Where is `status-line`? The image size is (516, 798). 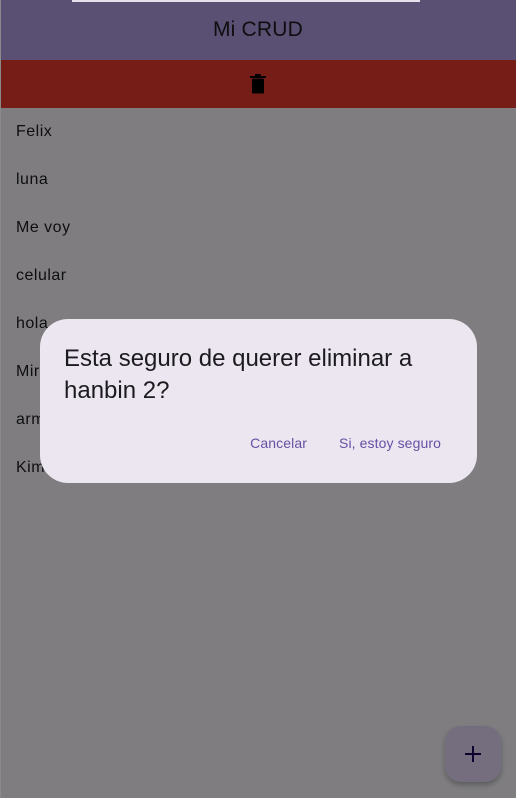
status-line is located at coordinates (246, 1).